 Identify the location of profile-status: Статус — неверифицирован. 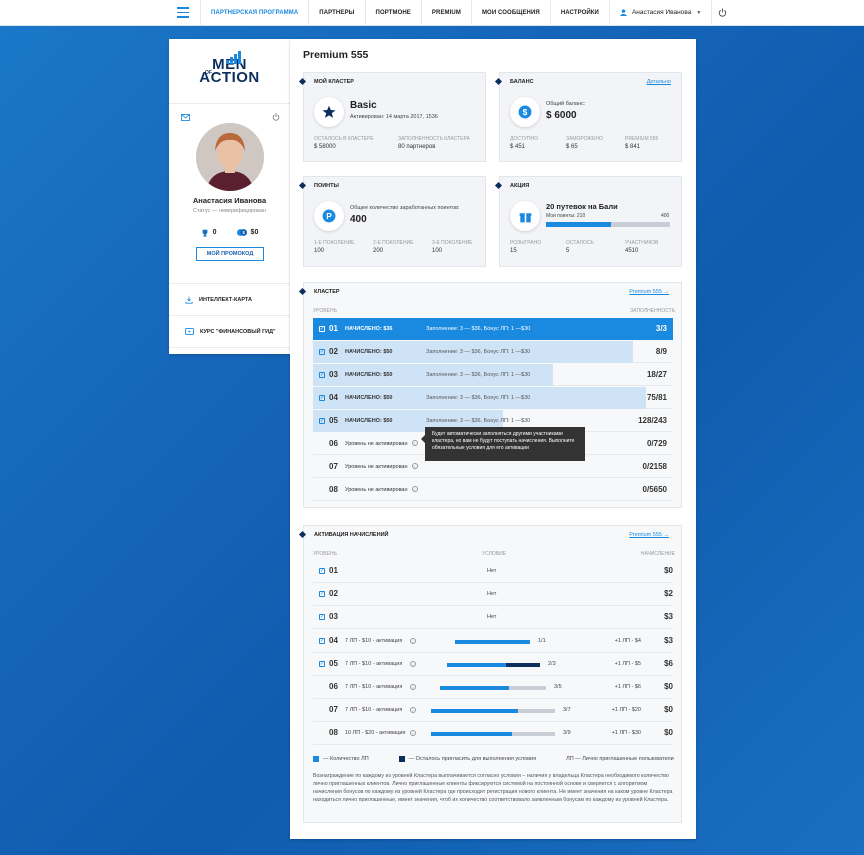
(229, 211).